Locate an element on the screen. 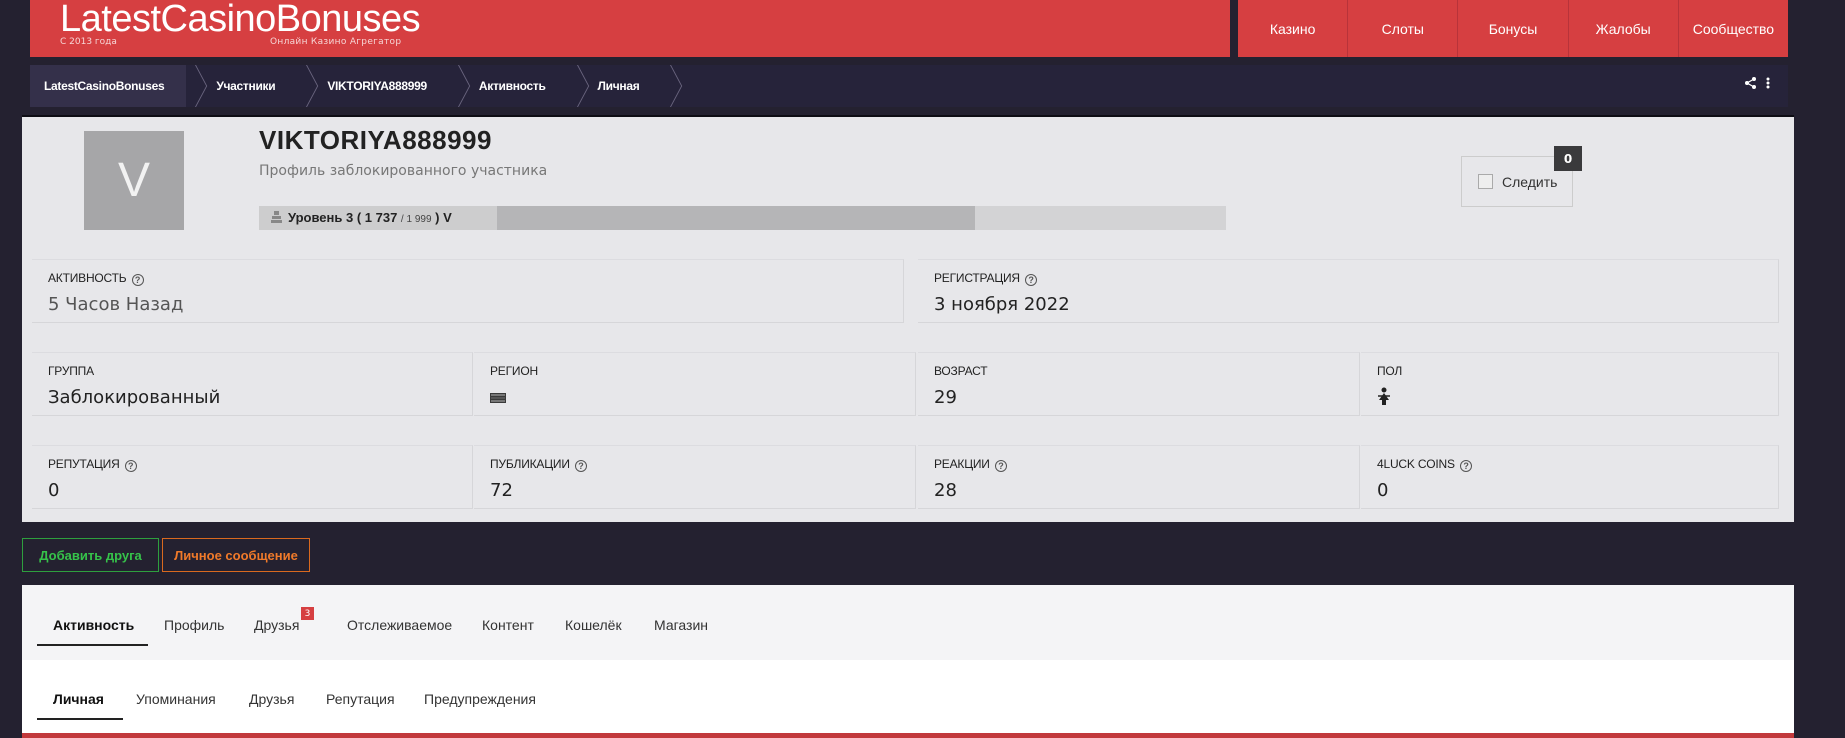  stat-label: ГРУППА is located at coordinates (71, 371).